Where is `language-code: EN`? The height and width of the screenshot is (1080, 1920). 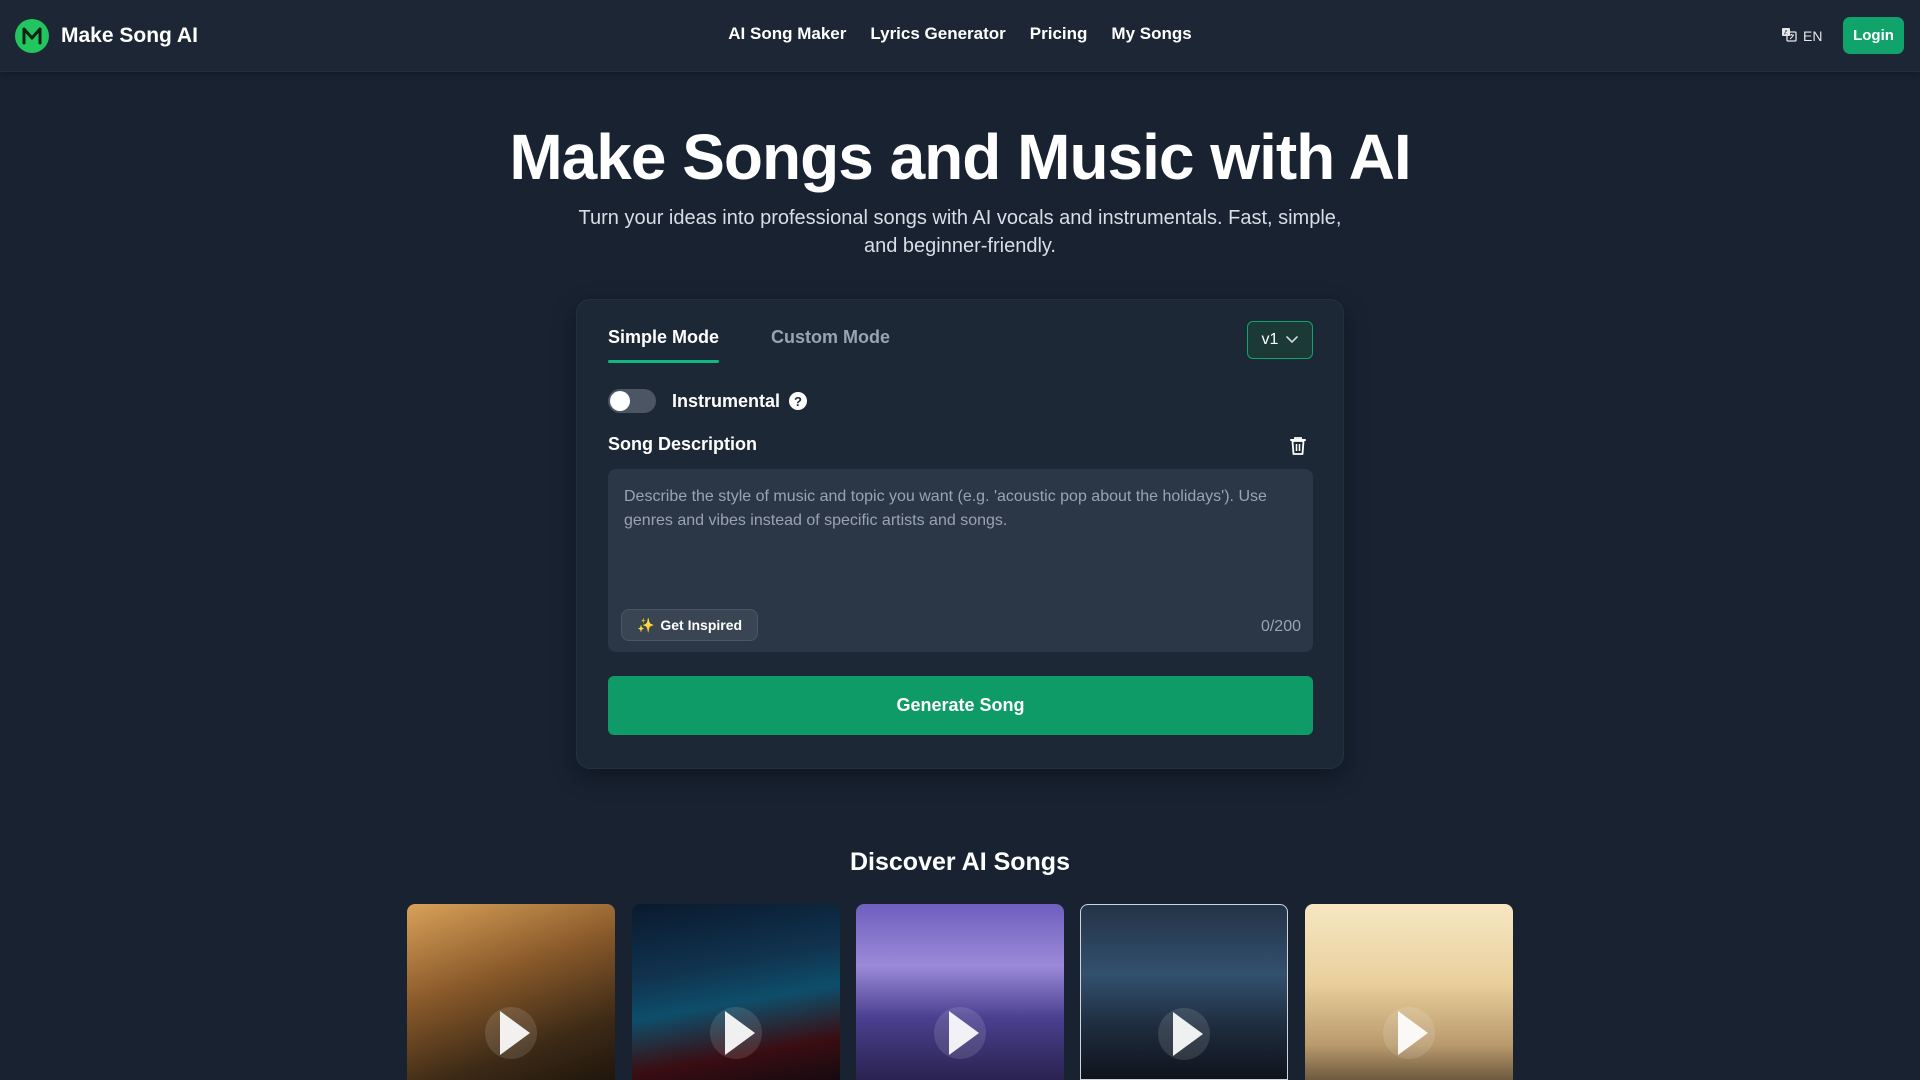
language-code: EN is located at coordinates (1813, 35).